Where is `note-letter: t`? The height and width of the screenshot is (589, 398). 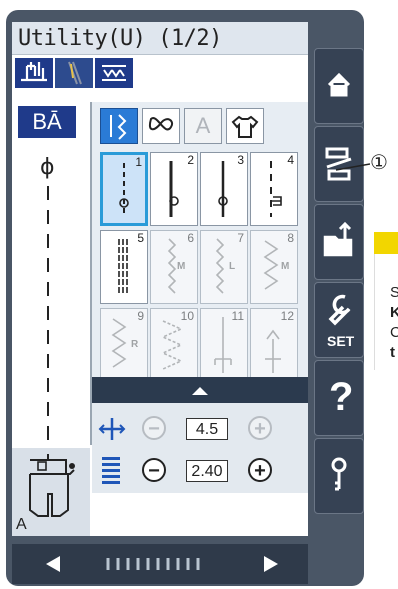
note-letter: t is located at coordinates (392, 352).